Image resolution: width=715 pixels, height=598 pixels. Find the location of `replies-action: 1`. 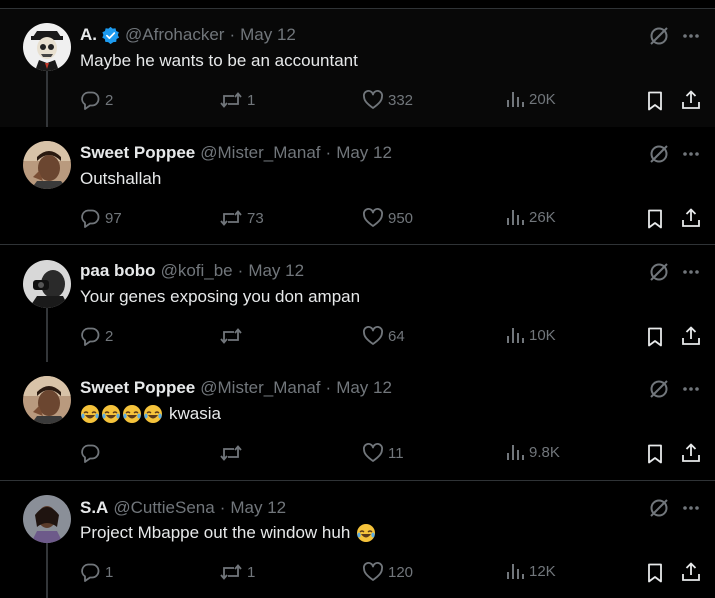

replies-action: 1 is located at coordinates (96, 572).